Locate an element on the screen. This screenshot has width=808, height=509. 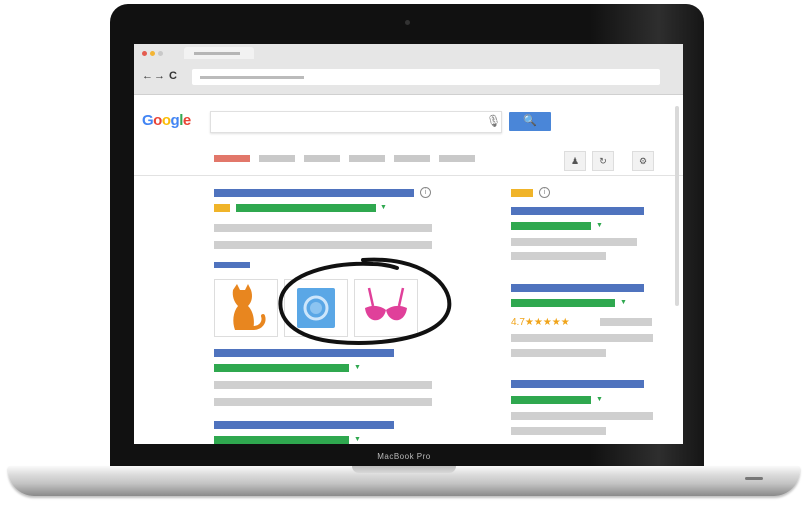
google-logo: Google is located at coordinates (166, 120).